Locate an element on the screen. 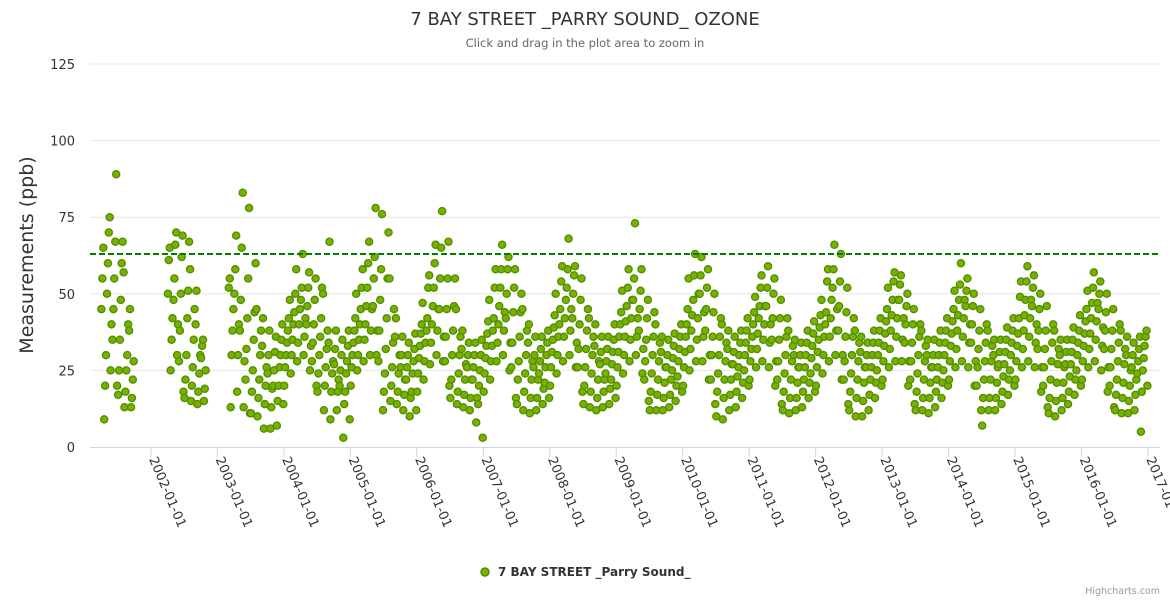 The image size is (1170, 600). legend-item: 7 BAY STREET _Parry Sound_ is located at coordinates (585, 572).